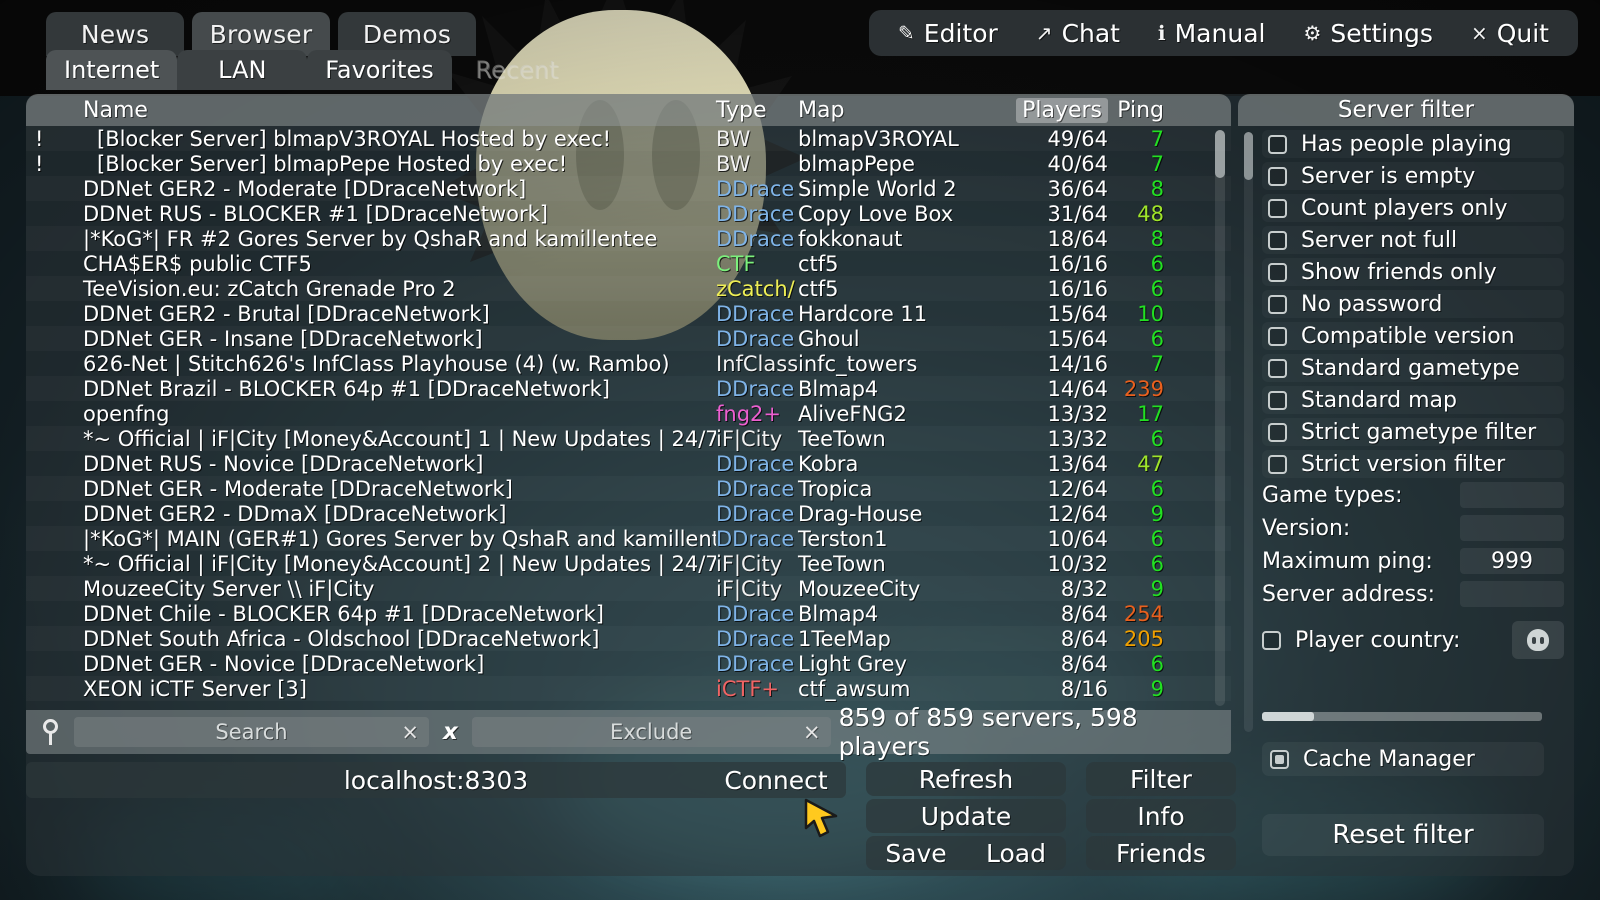 The image size is (1600, 900). What do you see at coordinates (1078, 33) in the screenshot?
I see `menu-chat: ↗ Chat` at bounding box center [1078, 33].